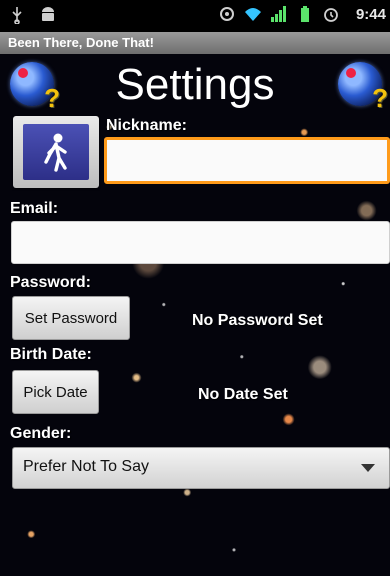  Describe the element at coordinates (363, 87) in the screenshot. I see `globe-logo-right: ?` at that location.